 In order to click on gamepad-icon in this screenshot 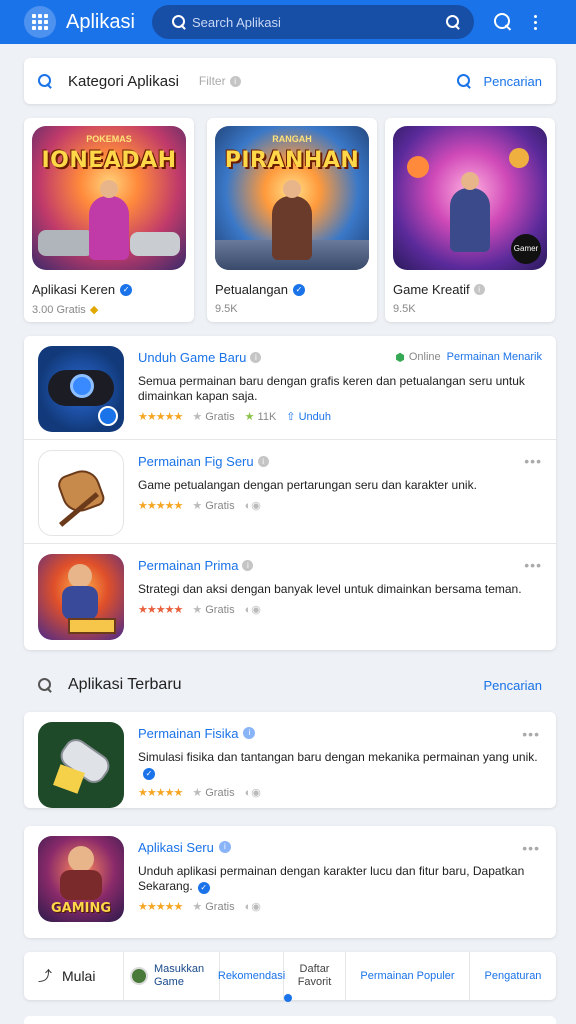, I will do `click(81, 389)`.